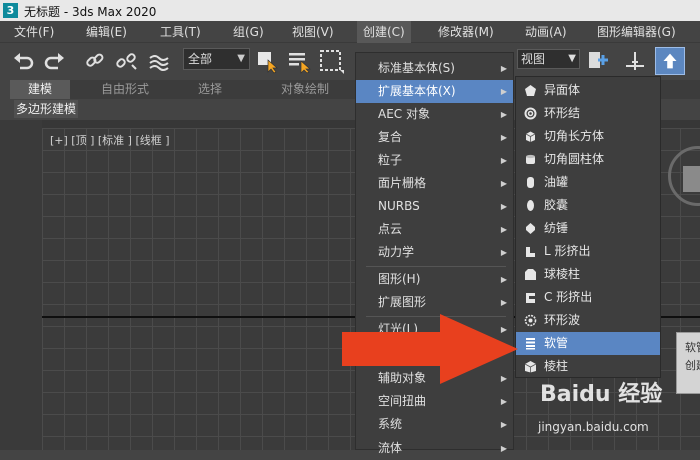  I want to click on menu-animation: 动画(A), so click(546, 32).